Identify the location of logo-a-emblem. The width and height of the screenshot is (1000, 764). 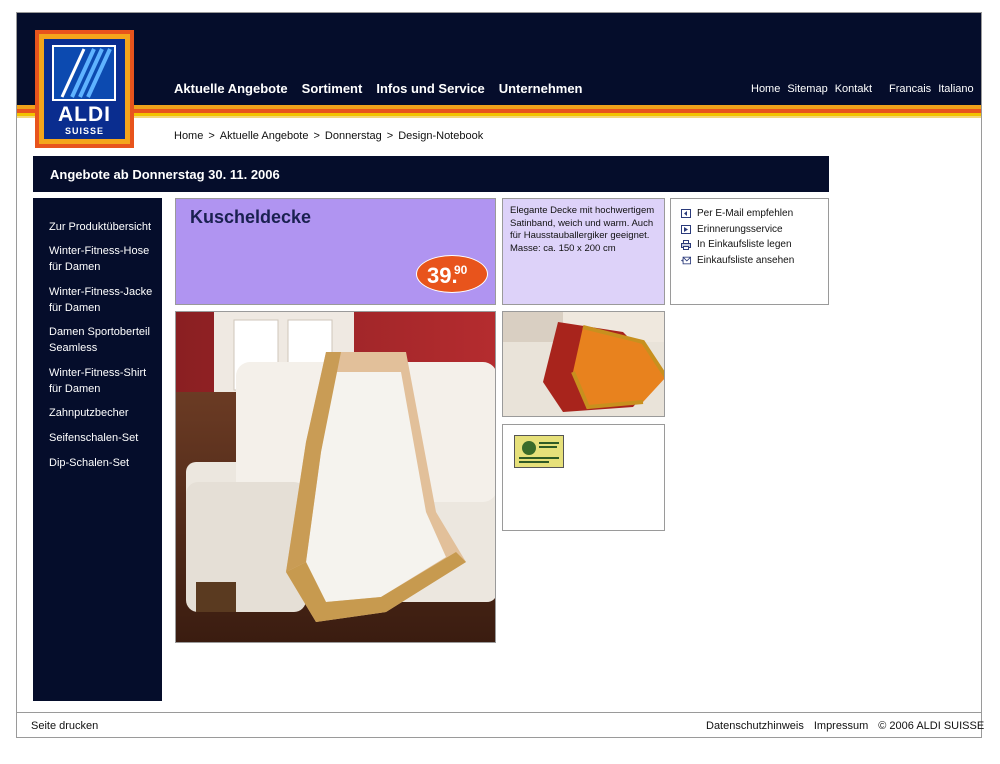
(84, 73).